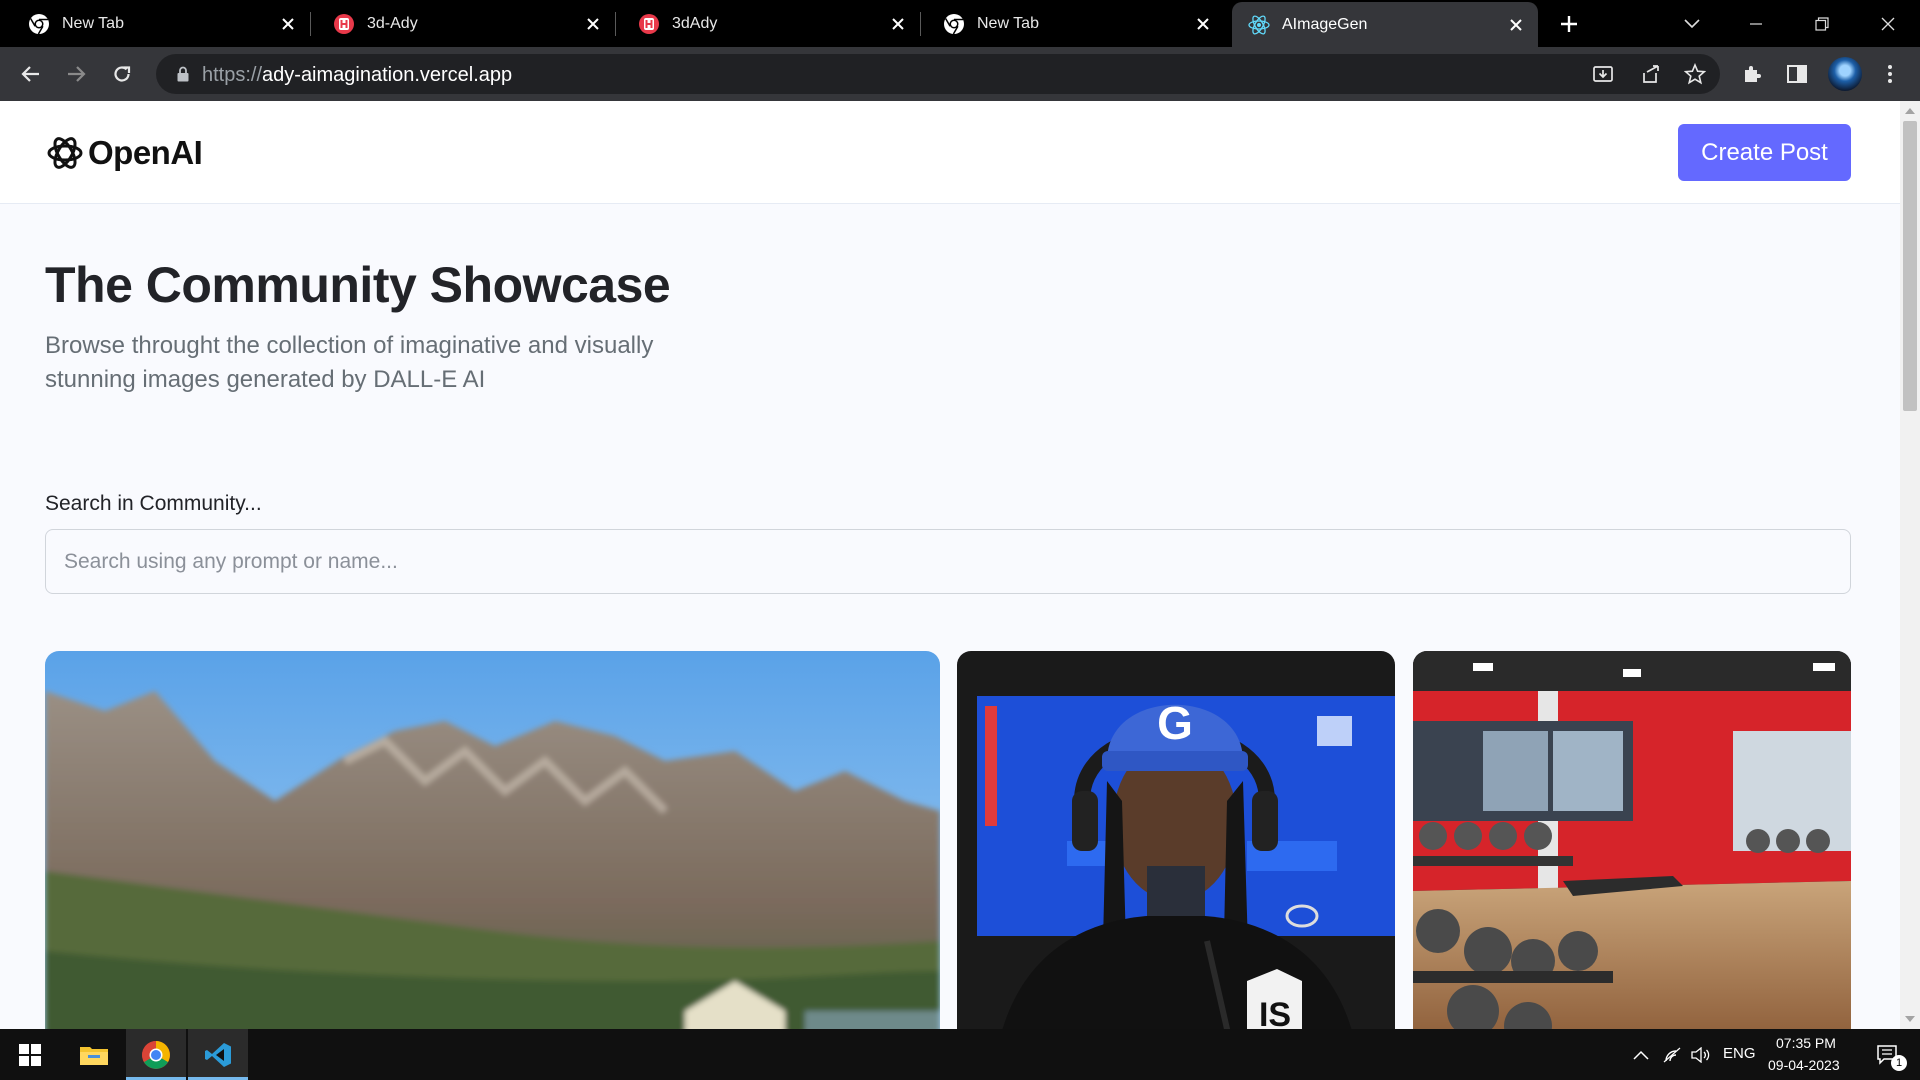 This screenshot has height=1080, width=1920. I want to click on gym-interior-image, so click(1632, 840).